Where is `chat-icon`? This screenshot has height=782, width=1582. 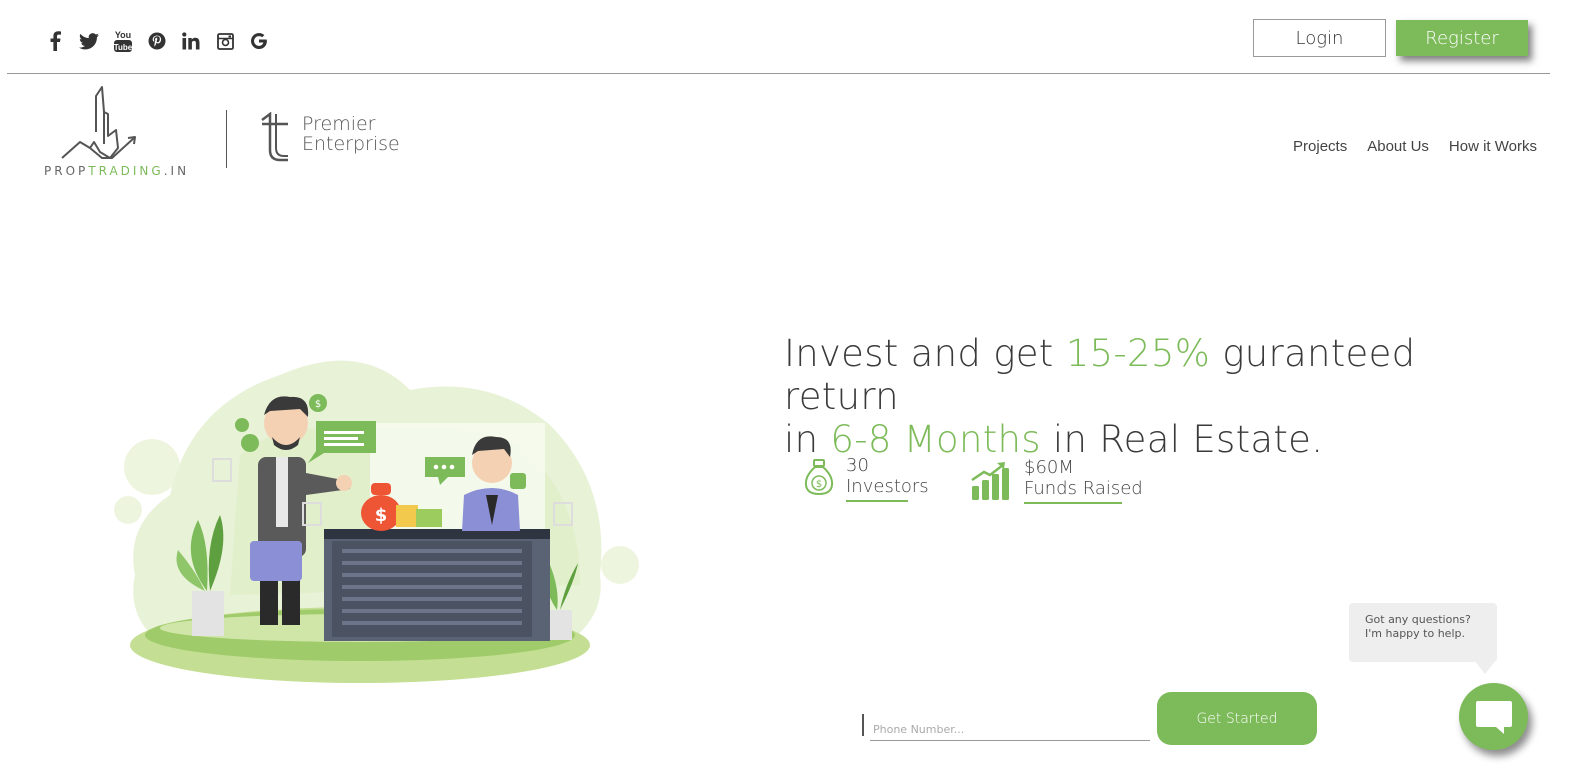 chat-icon is located at coordinates (1493, 717).